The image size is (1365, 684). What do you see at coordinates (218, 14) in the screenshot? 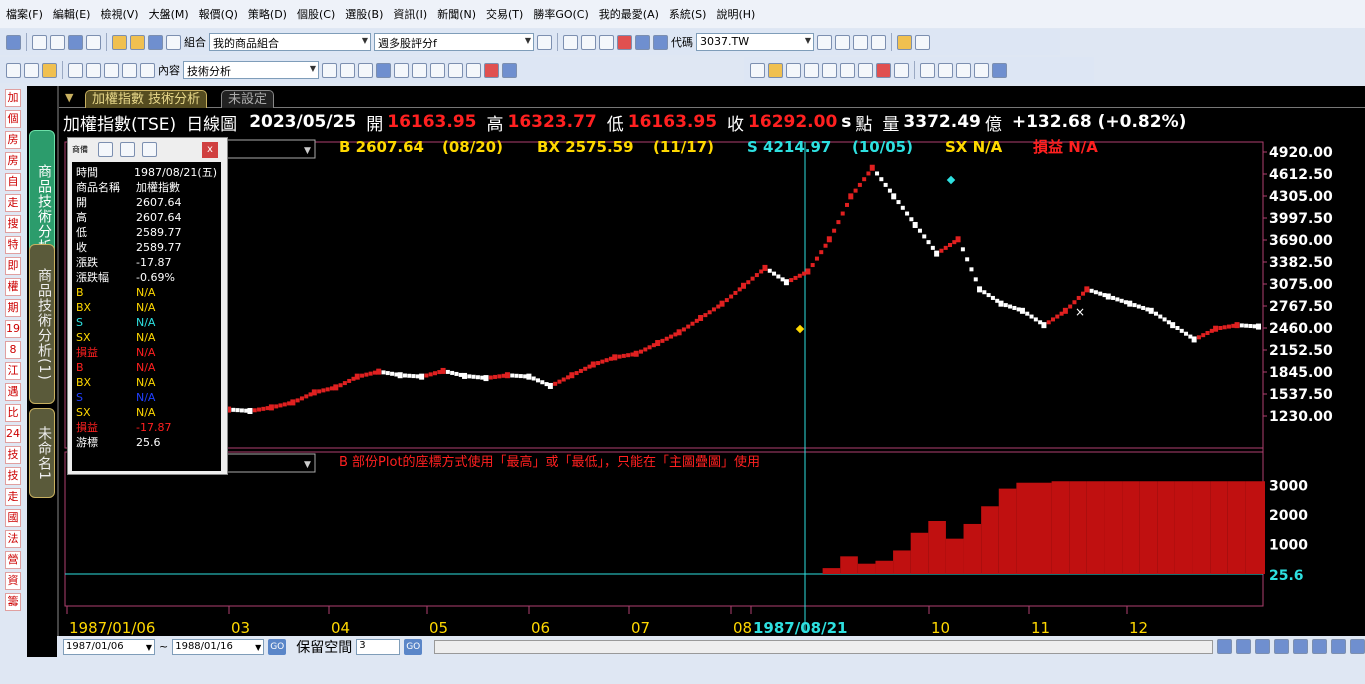
I see `menu-item: 報價(Q)` at bounding box center [218, 14].